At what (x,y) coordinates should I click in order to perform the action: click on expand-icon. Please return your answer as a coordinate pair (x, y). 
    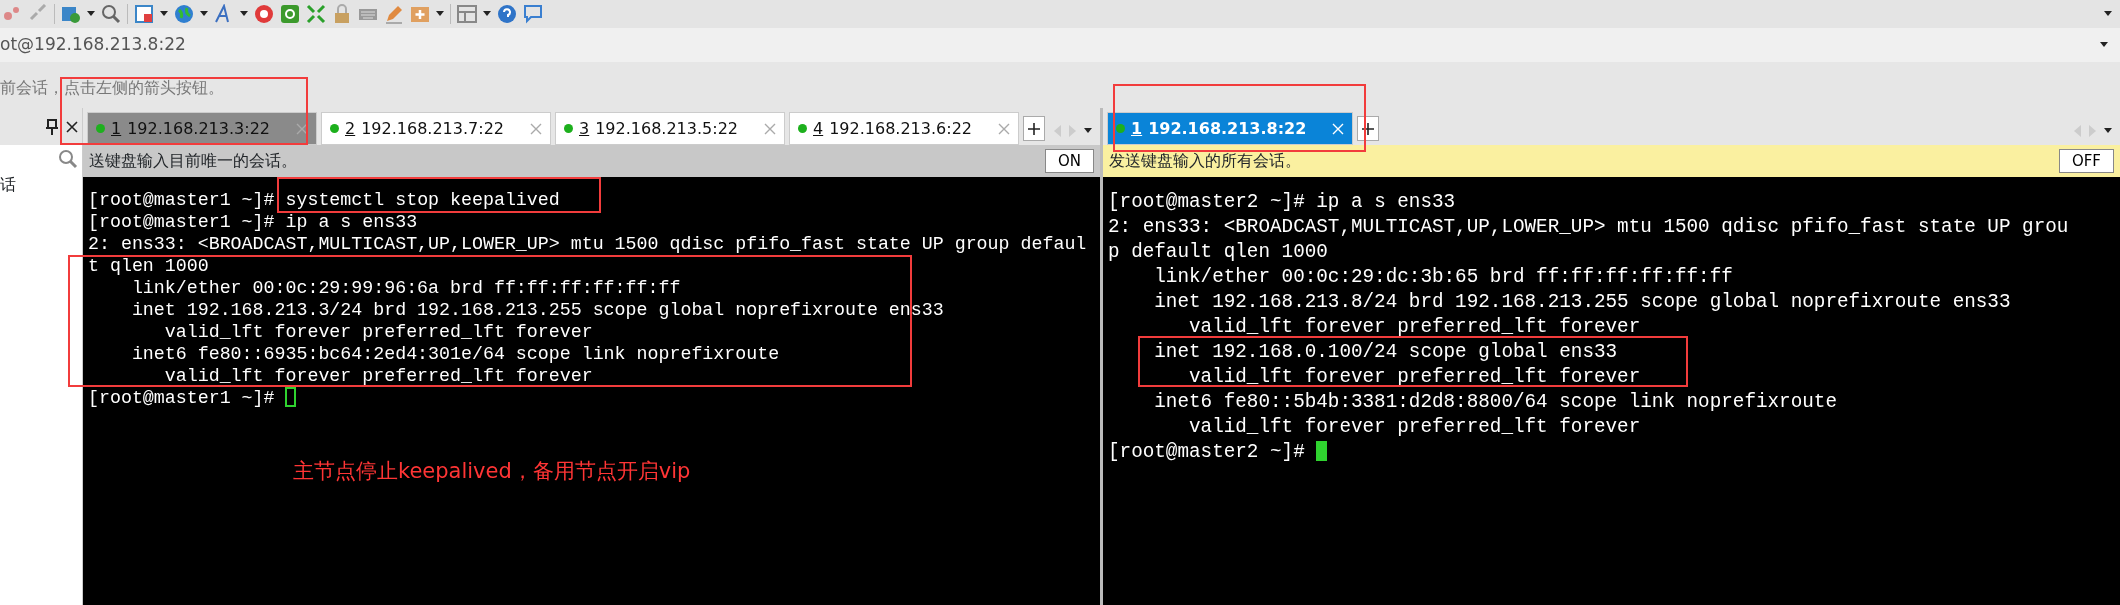
    Looking at the image, I should click on (316, 14).